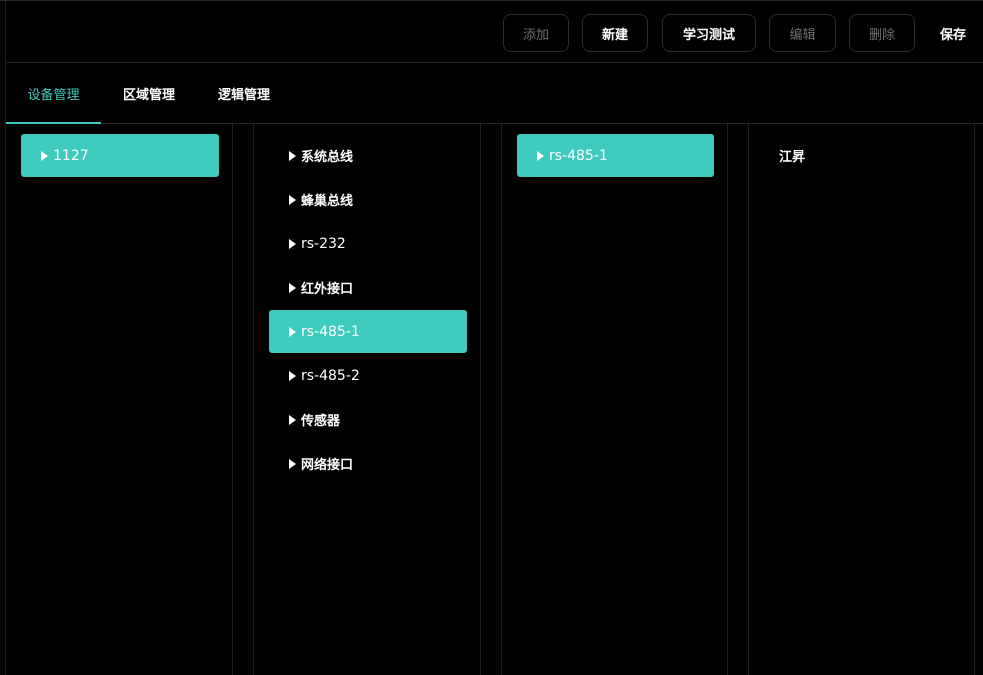 Image resolution: width=983 pixels, height=675 pixels. I want to click on interface-item-label: 蜂巢总线, so click(327, 201).